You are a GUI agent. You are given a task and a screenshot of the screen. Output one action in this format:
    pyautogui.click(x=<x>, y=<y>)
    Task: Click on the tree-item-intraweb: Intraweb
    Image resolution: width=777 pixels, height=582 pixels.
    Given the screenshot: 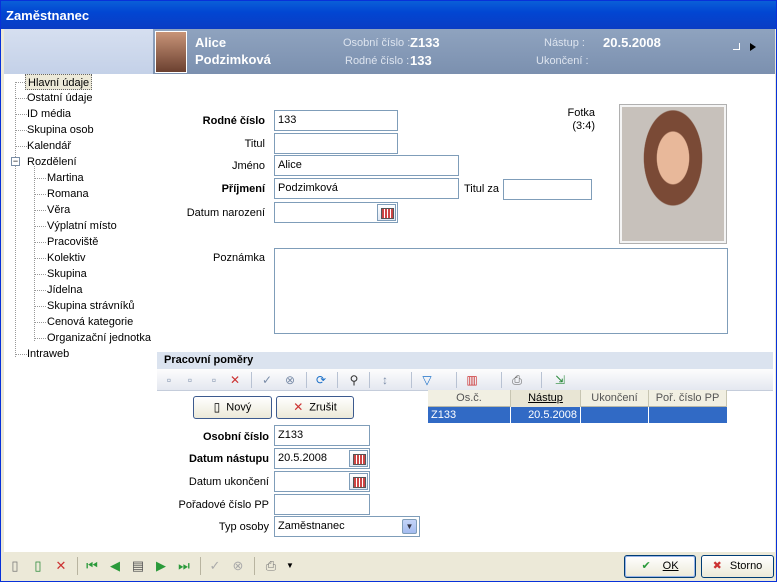 What is the action you would take?
    pyautogui.click(x=48, y=354)
    